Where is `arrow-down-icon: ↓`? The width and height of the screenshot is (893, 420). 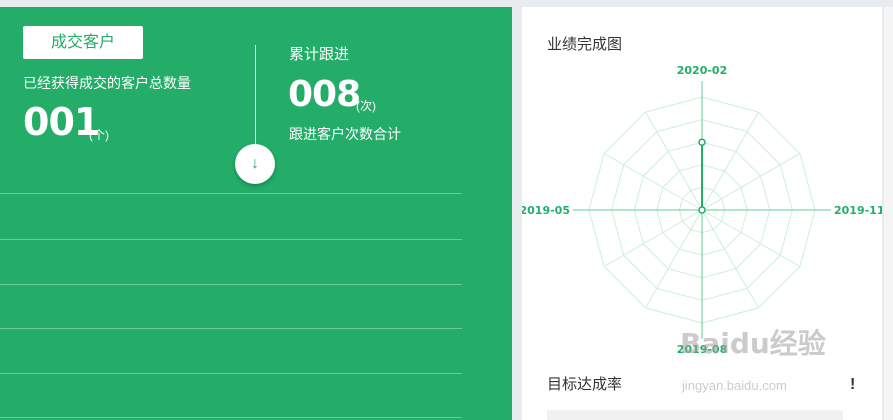 arrow-down-icon: ↓ is located at coordinates (255, 163).